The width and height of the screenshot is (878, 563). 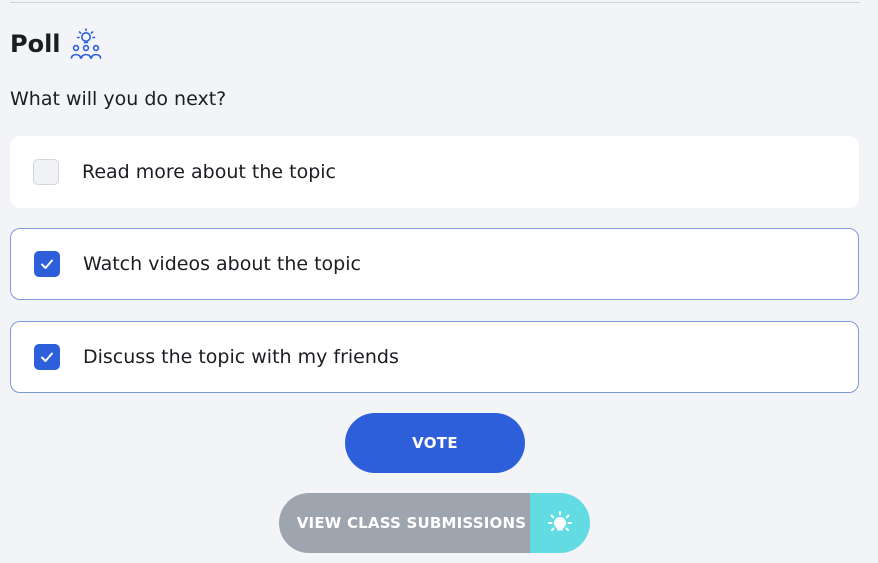 I want to click on poll-question: What will you do next?, so click(x=118, y=99).